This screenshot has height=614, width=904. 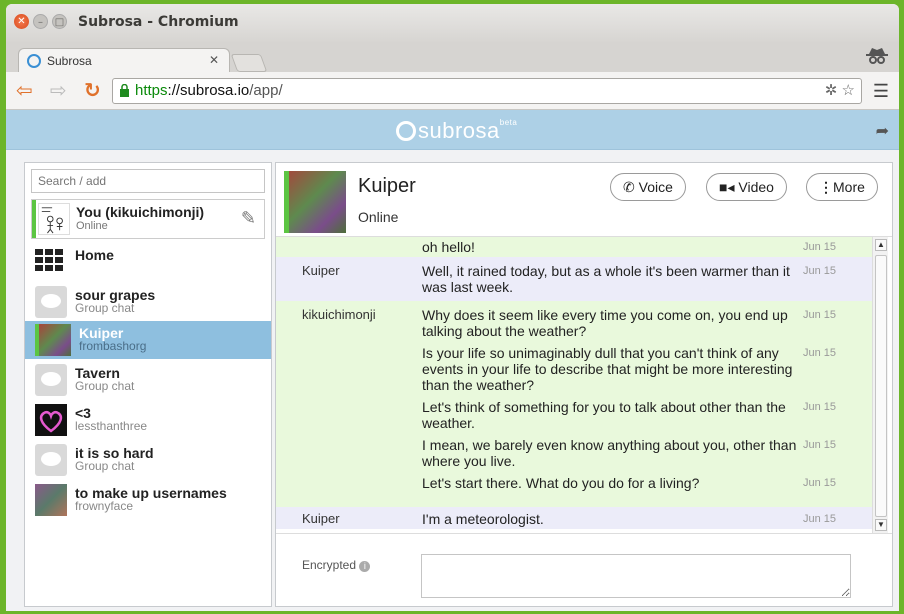 I want to click on my-status: Online, so click(x=92, y=226).